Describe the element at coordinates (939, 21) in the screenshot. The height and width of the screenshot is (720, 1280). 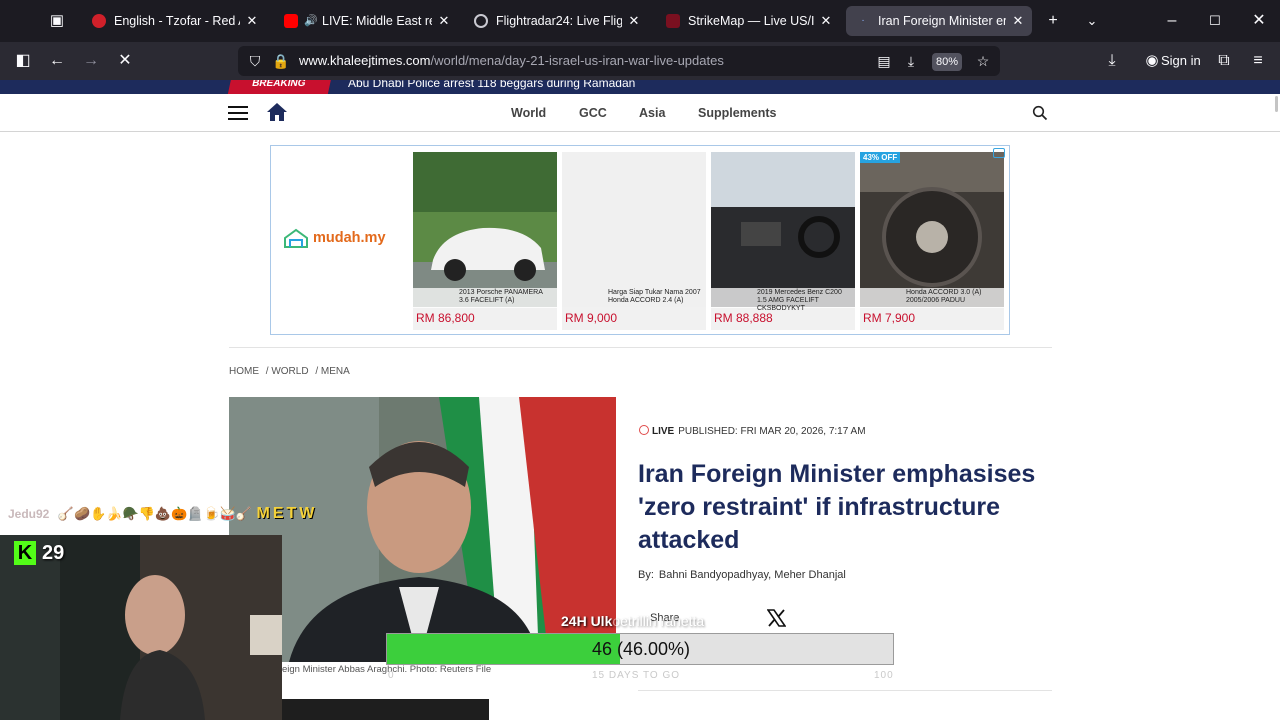
I see `tab-khaleej-times: · Iran Foreign Minister empha ✕` at that location.